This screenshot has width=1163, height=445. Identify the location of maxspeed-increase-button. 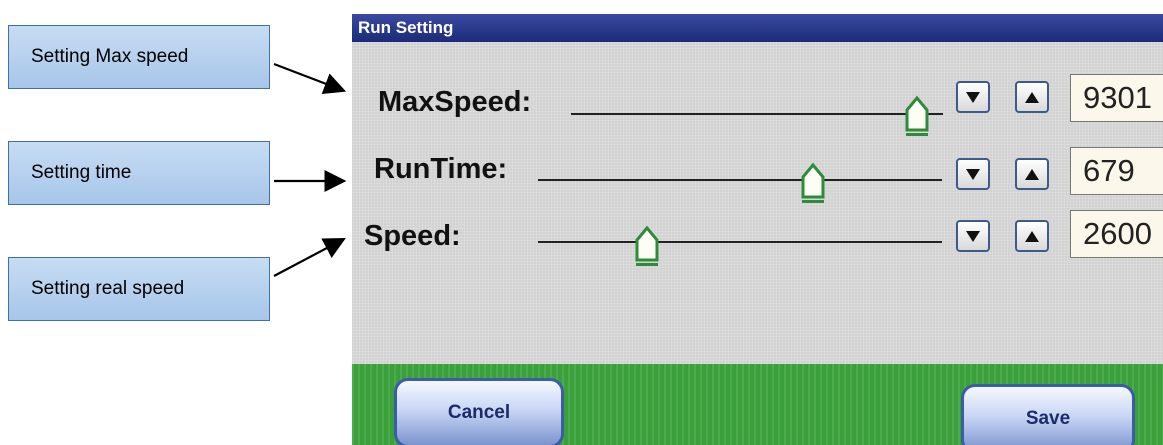
(1032, 97).